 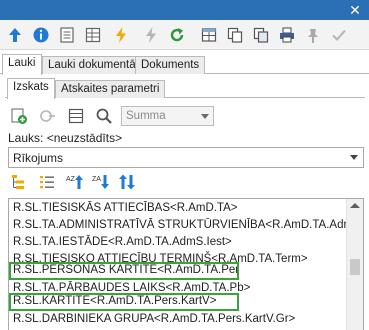 I want to click on info-icon, so click(x=41, y=35).